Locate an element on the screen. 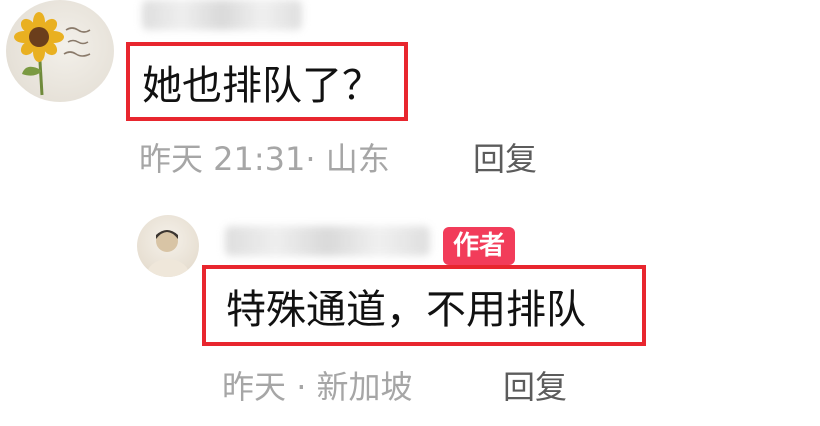 This screenshot has width=820, height=426. person-icon is located at coordinates (168, 253).